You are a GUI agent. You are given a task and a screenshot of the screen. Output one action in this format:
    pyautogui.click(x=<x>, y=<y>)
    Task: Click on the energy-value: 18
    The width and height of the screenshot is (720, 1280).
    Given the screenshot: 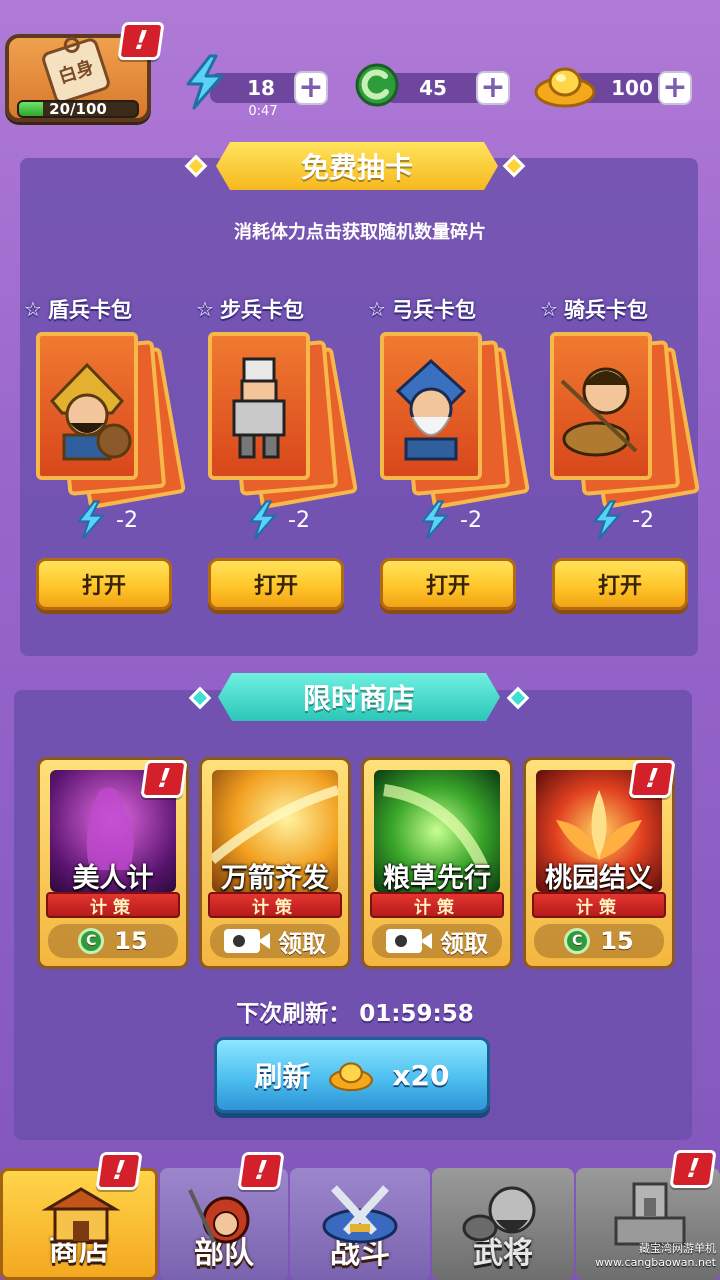 What is the action you would take?
    pyautogui.click(x=261, y=88)
    